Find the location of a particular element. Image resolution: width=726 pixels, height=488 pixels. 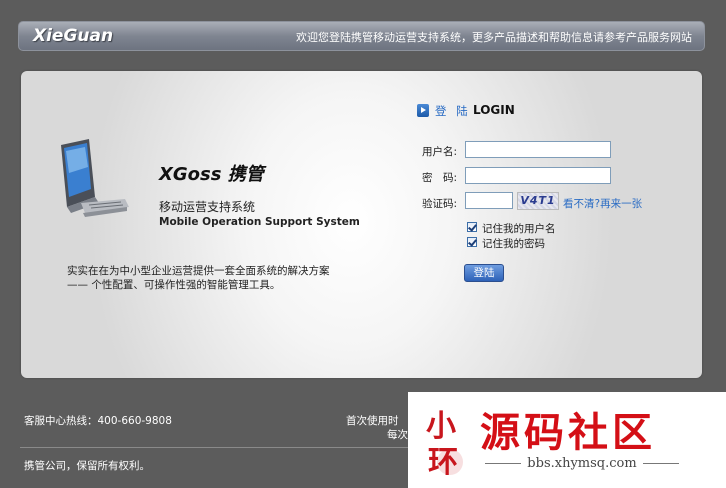

product-title: XGoss 携管 is located at coordinates (211, 174).